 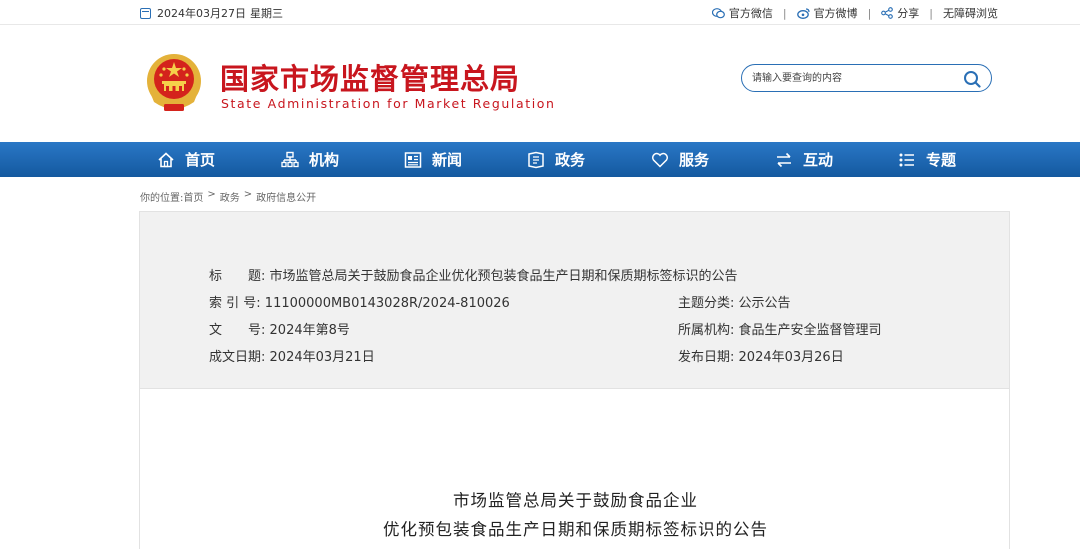 I want to click on info-row-index: 索 引 号: 11100000MB0143028R/2024-810026, so click(x=359, y=301).